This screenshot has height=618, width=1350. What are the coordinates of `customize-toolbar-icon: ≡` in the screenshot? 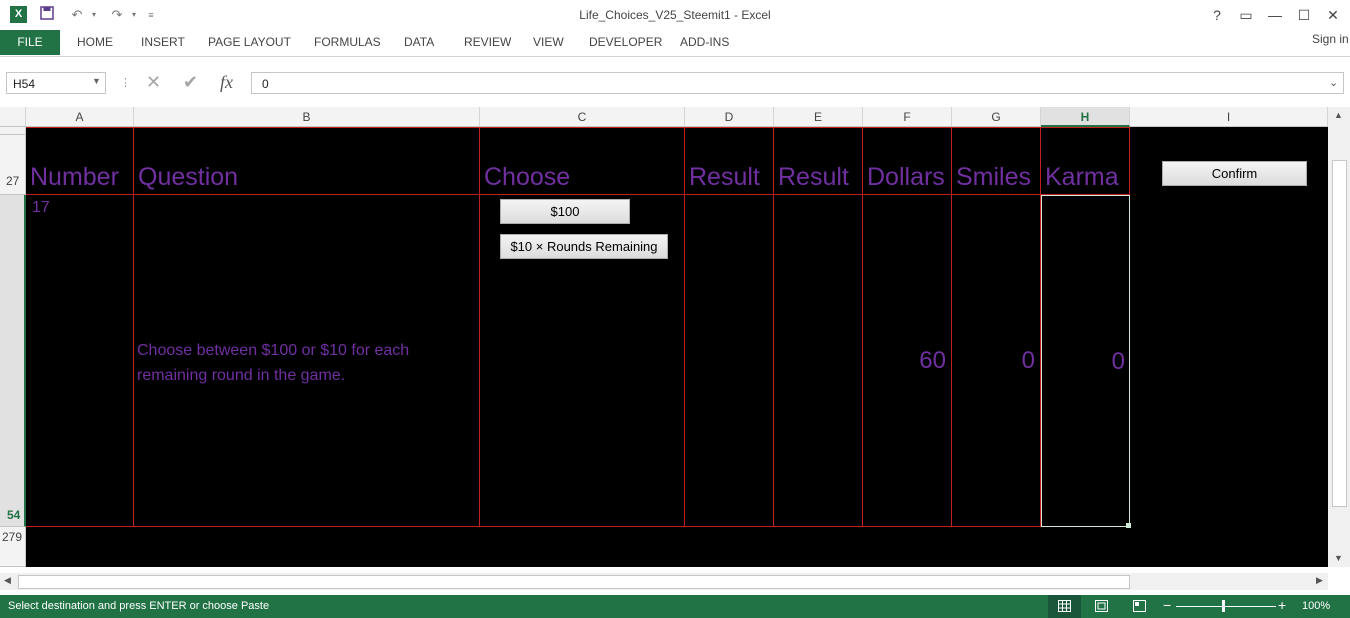 It's located at (151, 15).